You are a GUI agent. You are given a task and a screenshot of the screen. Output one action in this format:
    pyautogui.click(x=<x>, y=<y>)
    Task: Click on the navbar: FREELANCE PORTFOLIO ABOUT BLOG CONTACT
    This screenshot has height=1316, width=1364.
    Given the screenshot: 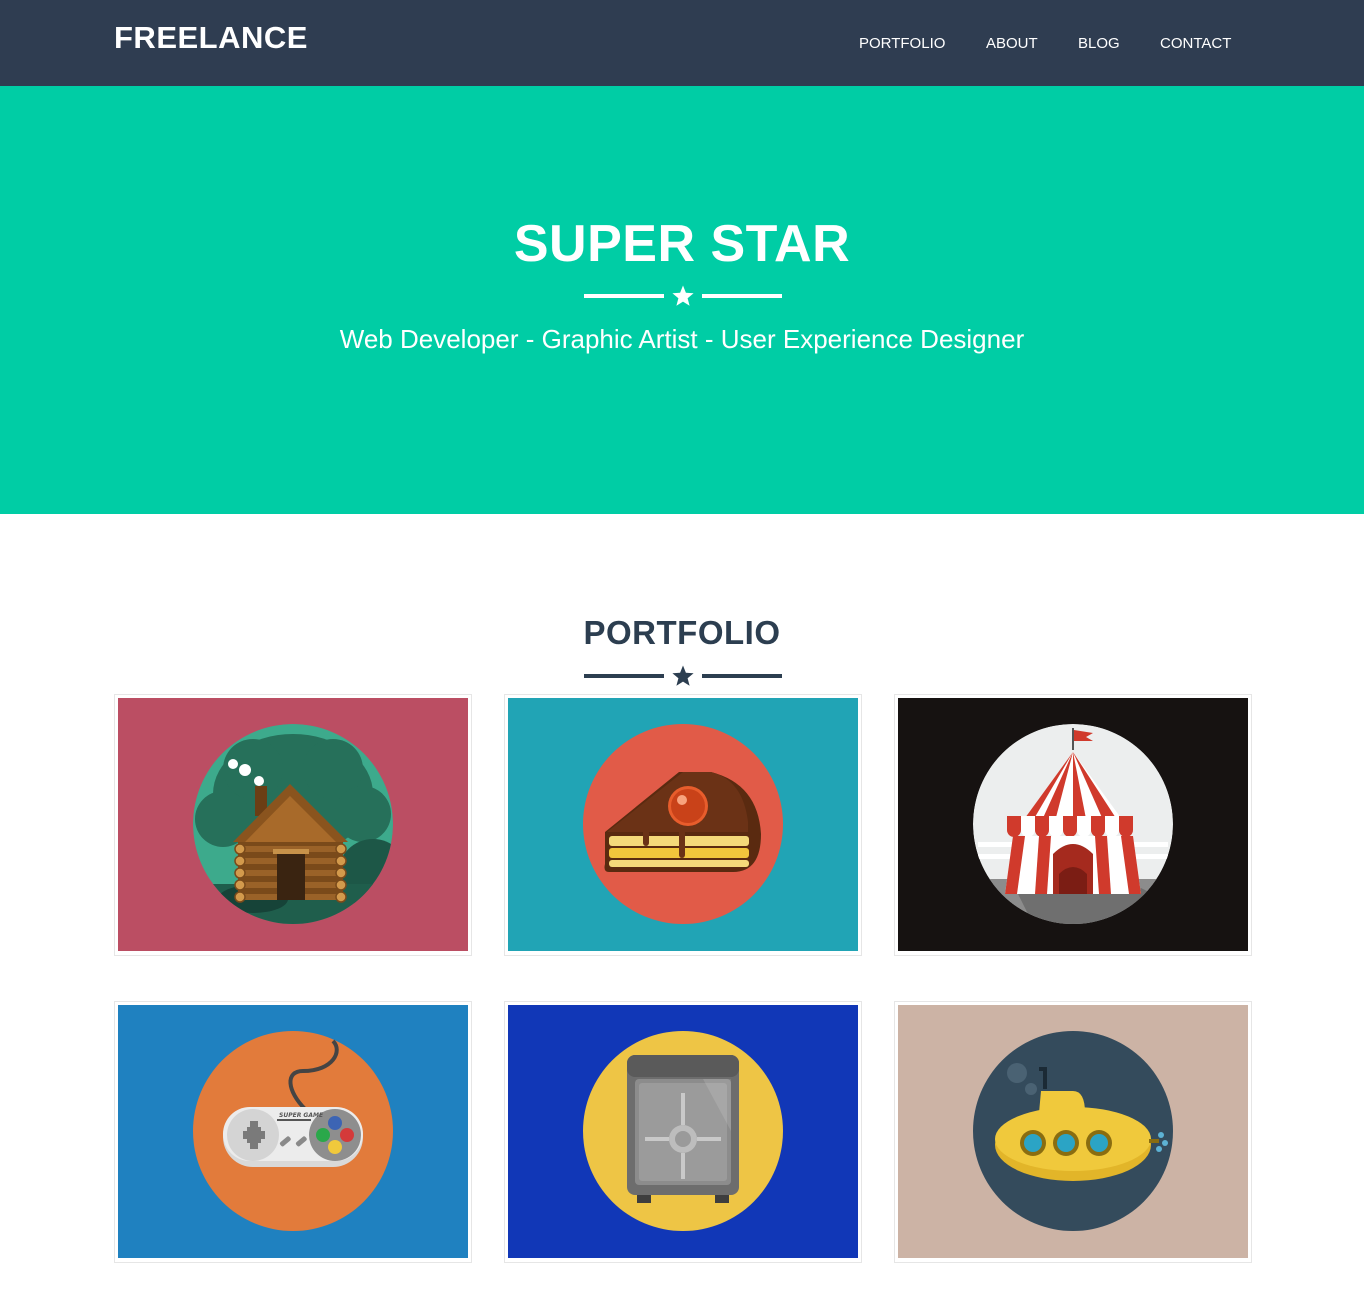 What is the action you would take?
    pyautogui.click(x=682, y=43)
    